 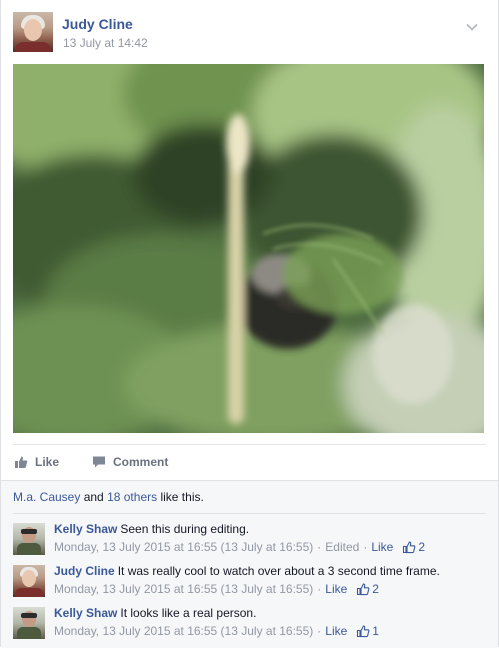 What do you see at coordinates (188, 613) in the screenshot?
I see `comment-text: It looks like a real person.` at bounding box center [188, 613].